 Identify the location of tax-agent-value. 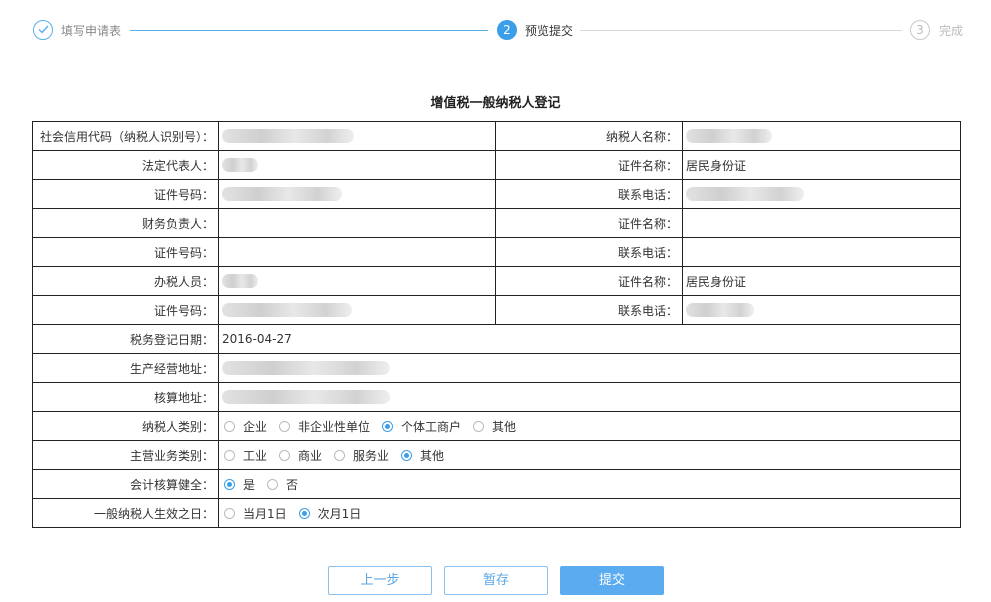
(357, 281).